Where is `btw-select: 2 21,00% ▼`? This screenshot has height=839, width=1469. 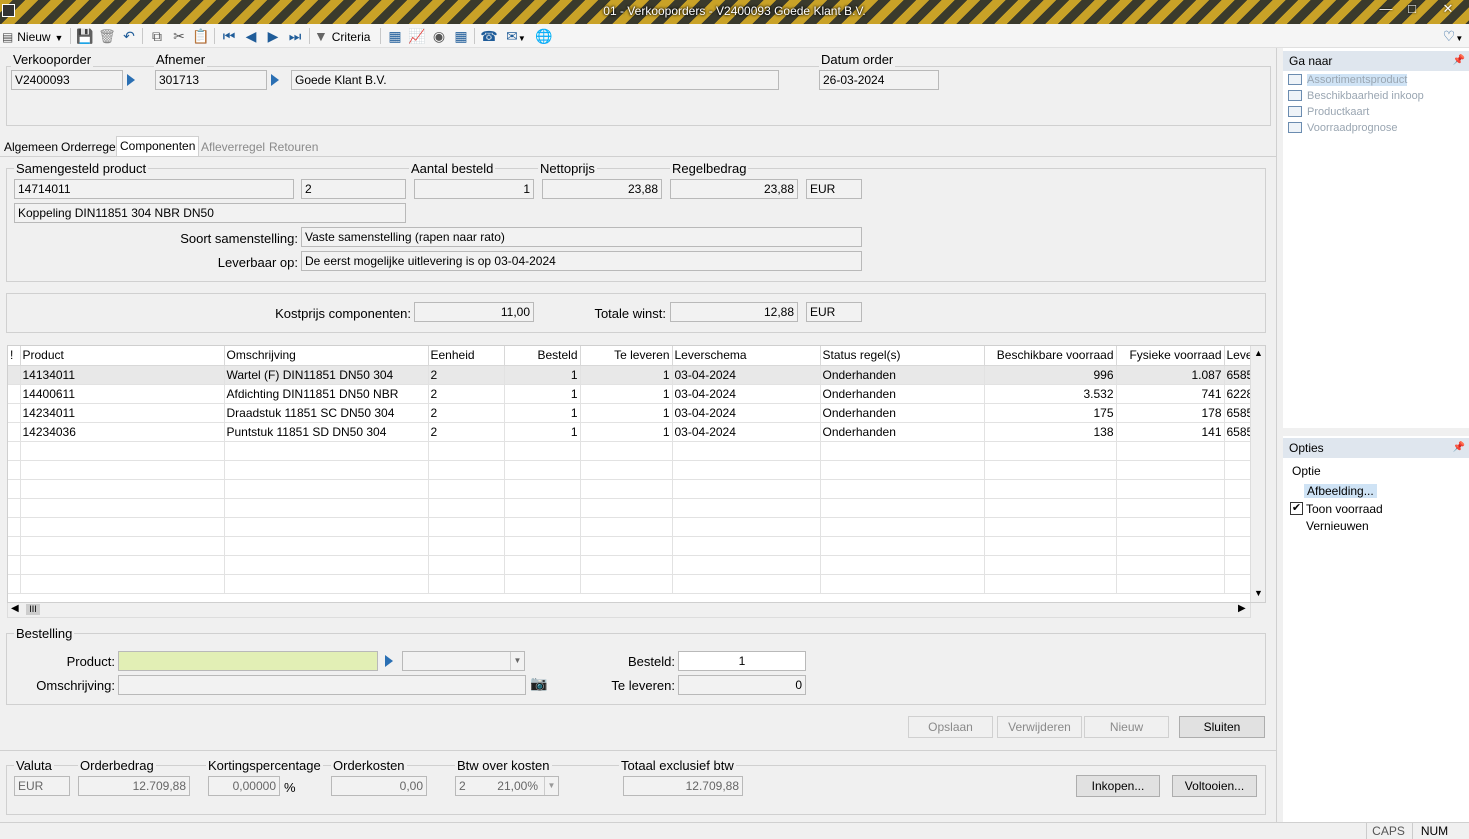
btw-select: 2 21,00% ▼ is located at coordinates (507, 786).